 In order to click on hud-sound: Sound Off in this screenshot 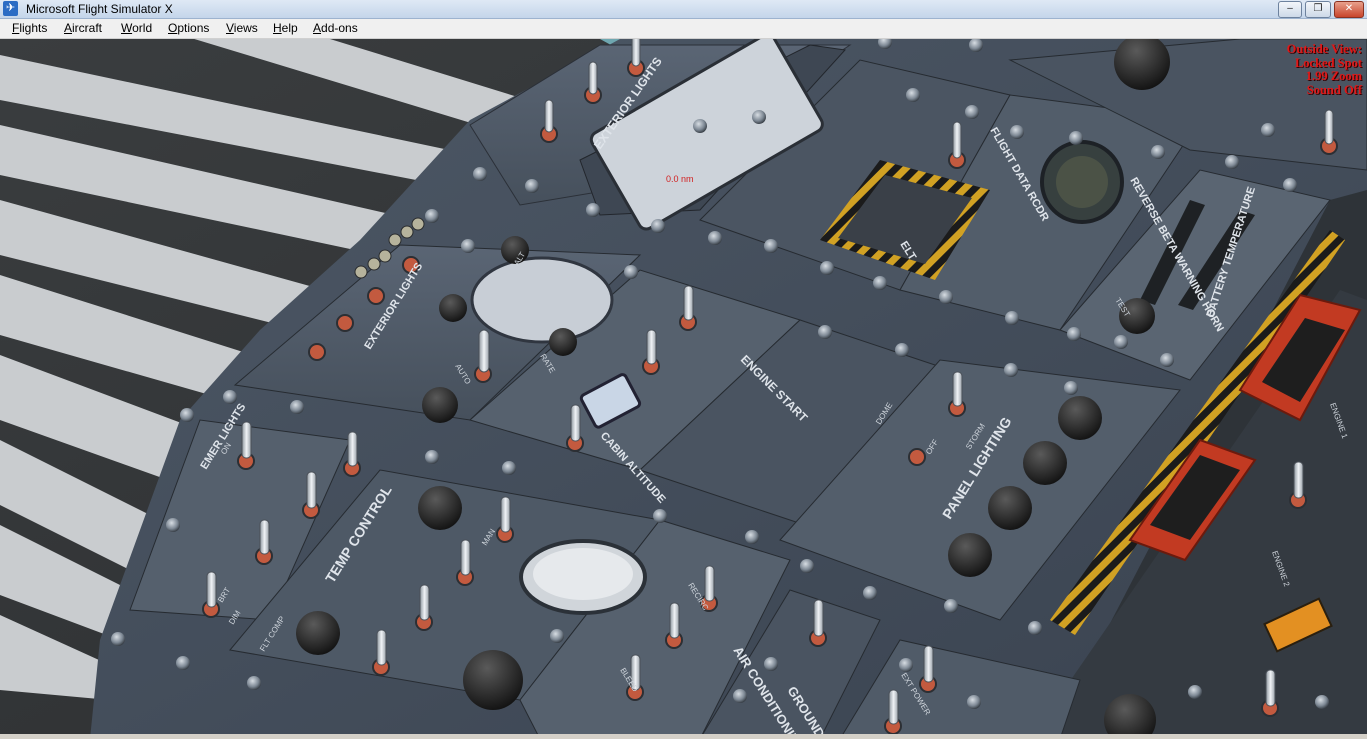, I will do `click(1334, 89)`.